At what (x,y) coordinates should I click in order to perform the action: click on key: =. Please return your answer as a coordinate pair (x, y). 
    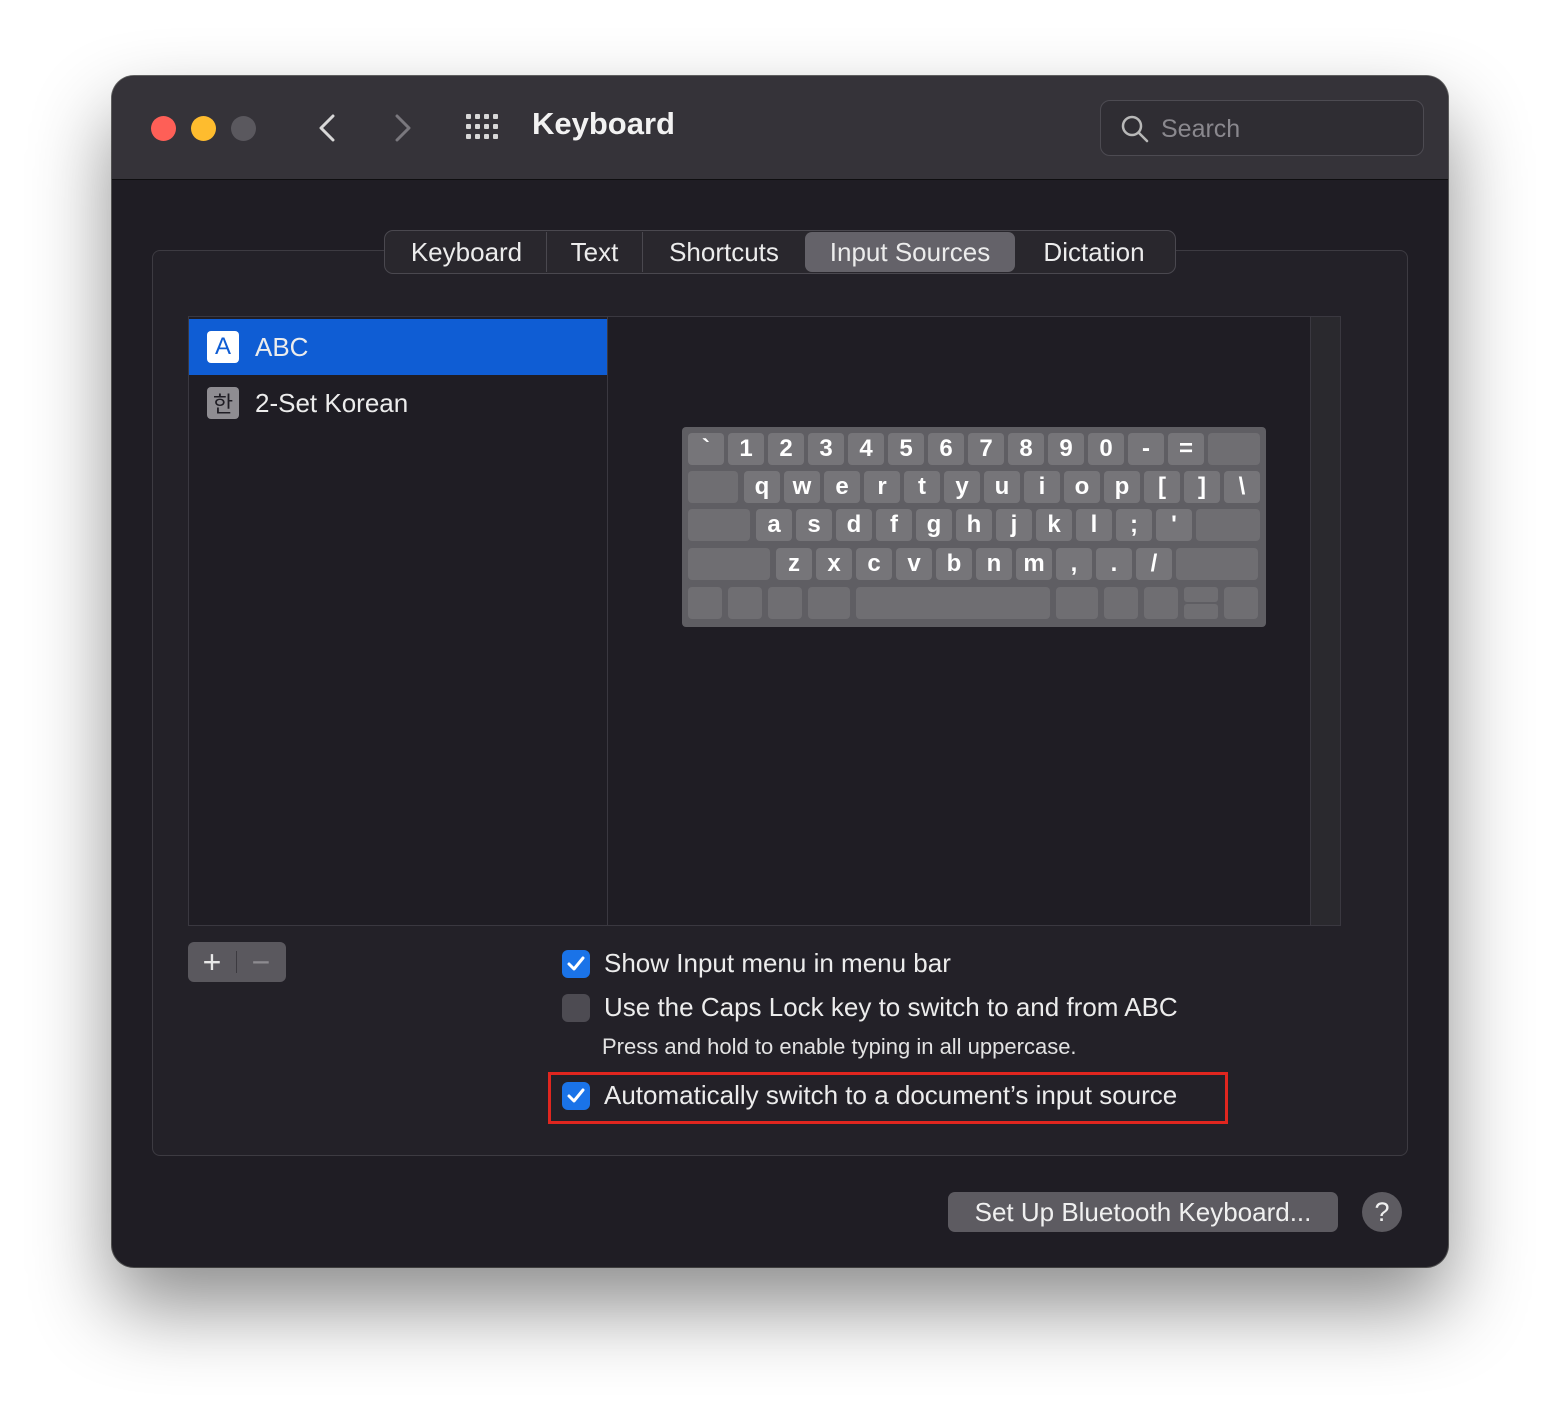
    Looking at the image, I should click on (1186, 449).